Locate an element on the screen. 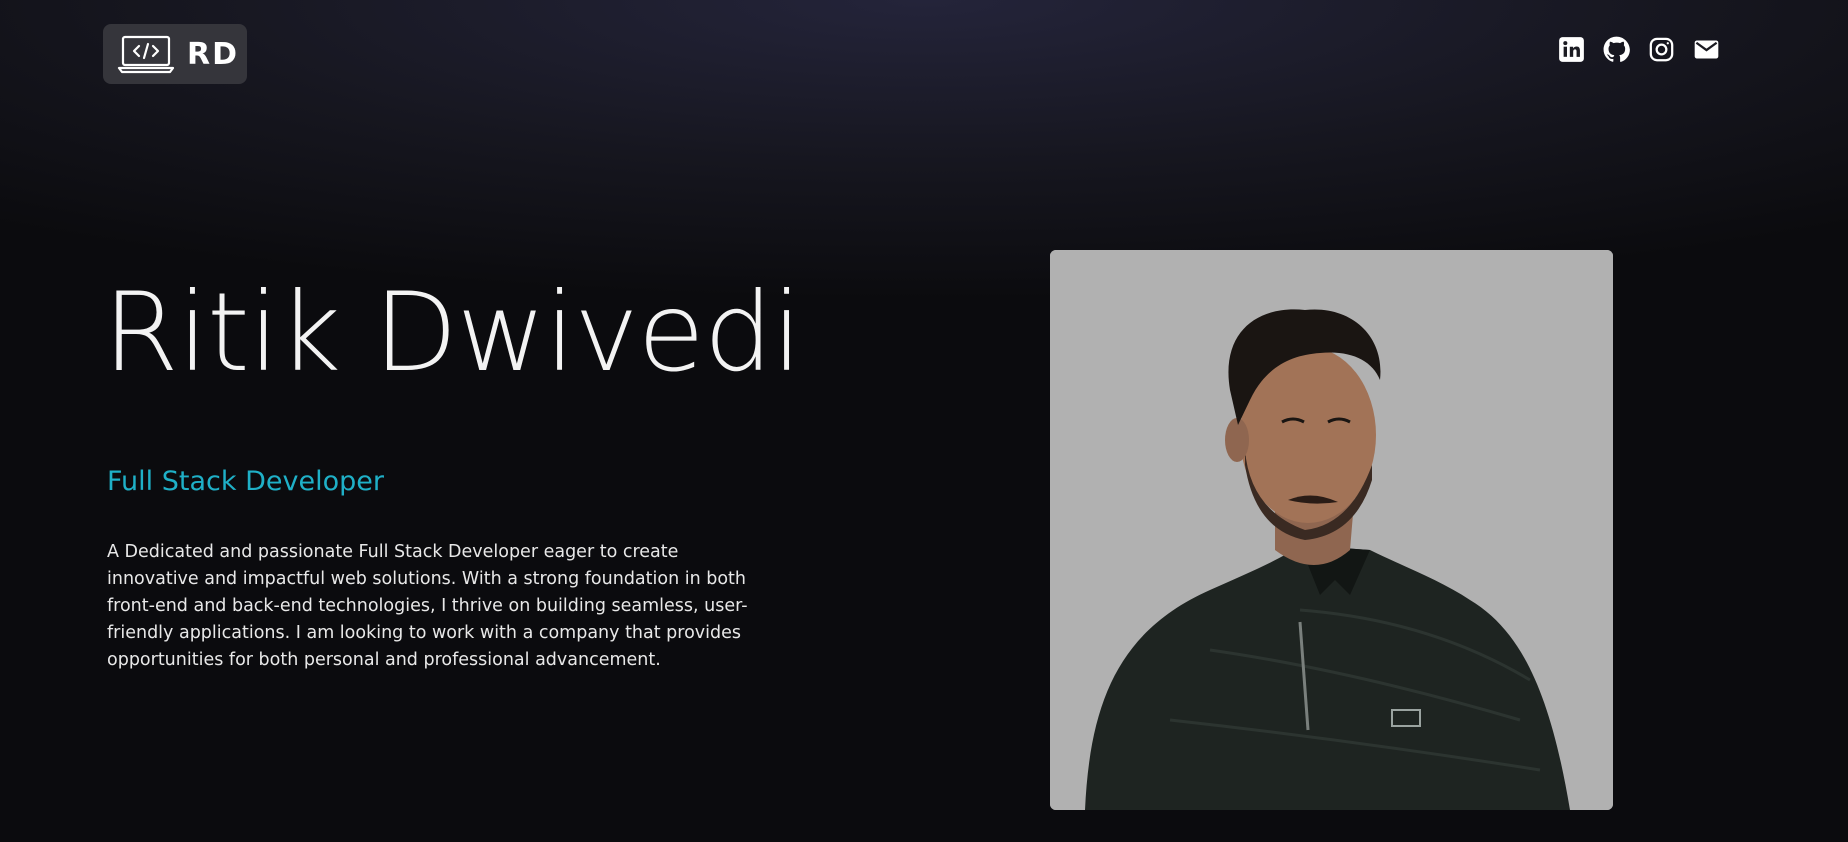  instagram-link is located at coordinates (1661, 49).